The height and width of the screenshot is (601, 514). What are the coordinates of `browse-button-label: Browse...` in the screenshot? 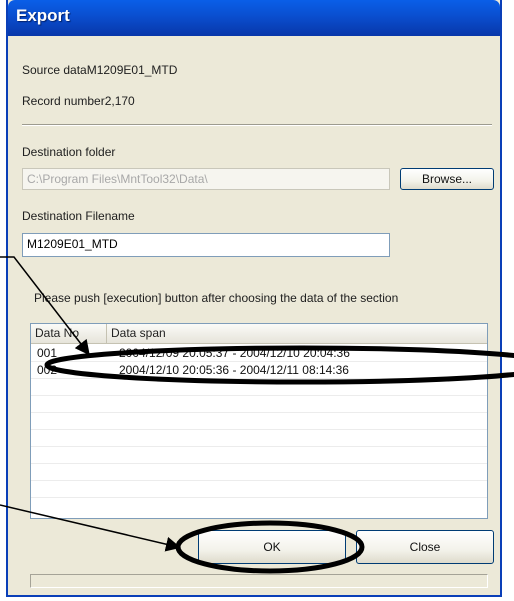 It's located at (446, 179).